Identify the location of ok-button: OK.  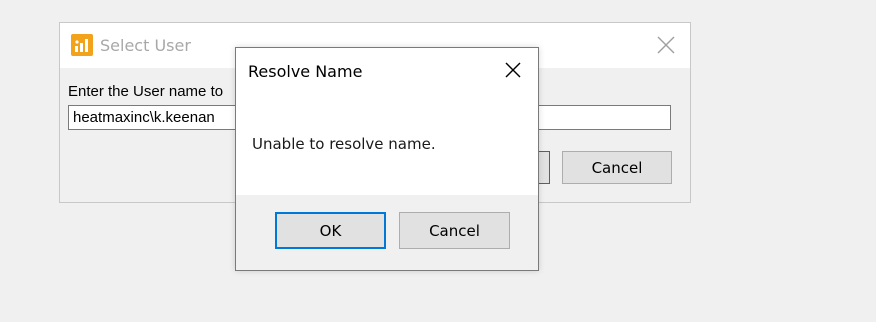
(330, 230).